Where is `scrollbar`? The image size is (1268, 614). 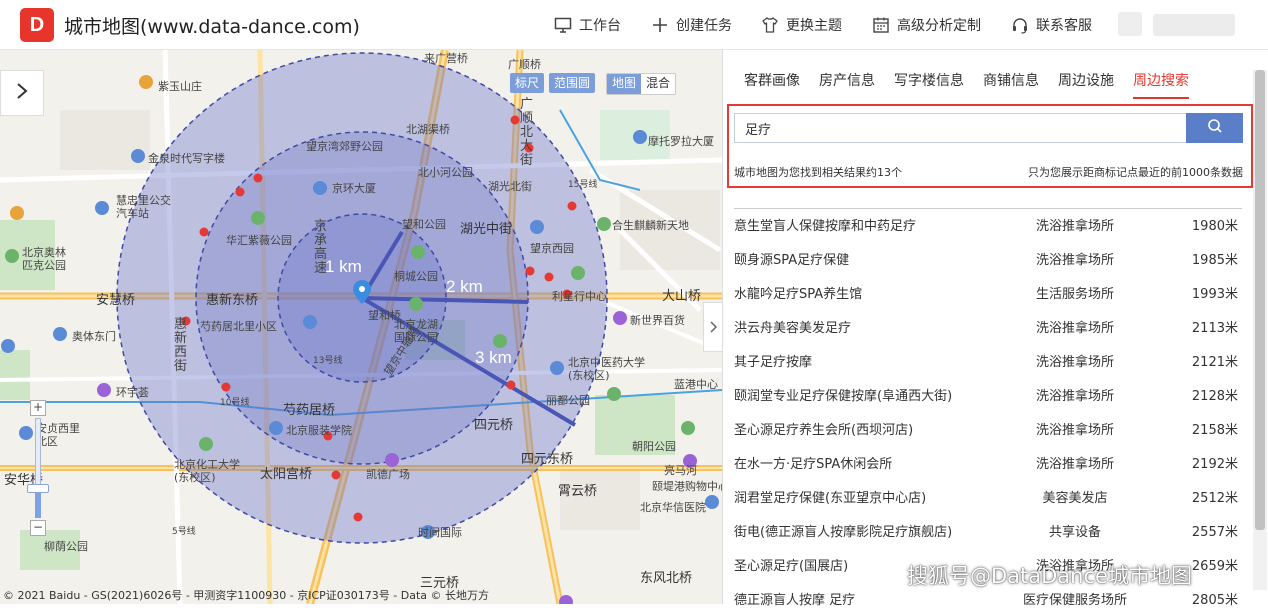
scrollbar is located at coordinates (1260, 330).